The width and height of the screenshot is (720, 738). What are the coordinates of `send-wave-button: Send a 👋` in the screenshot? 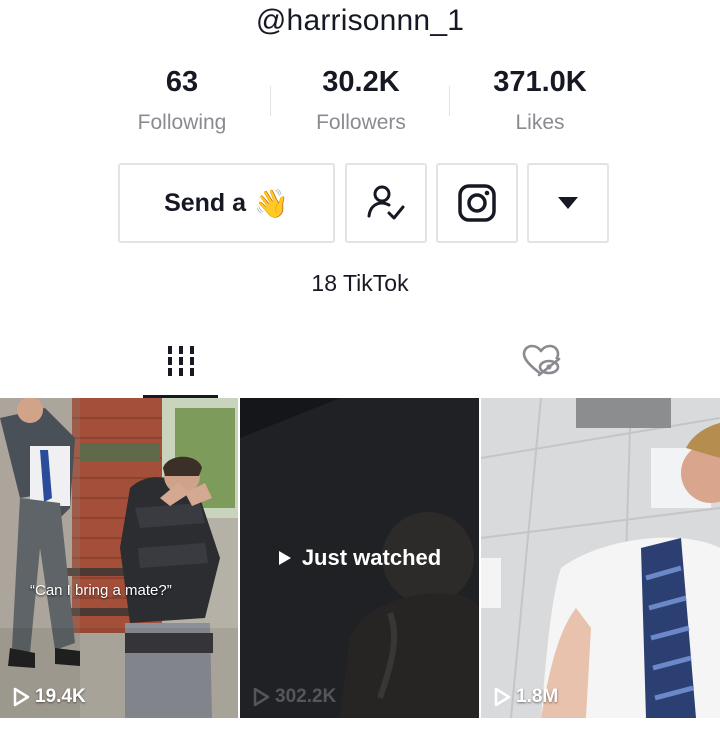 It's located at (226, 203).